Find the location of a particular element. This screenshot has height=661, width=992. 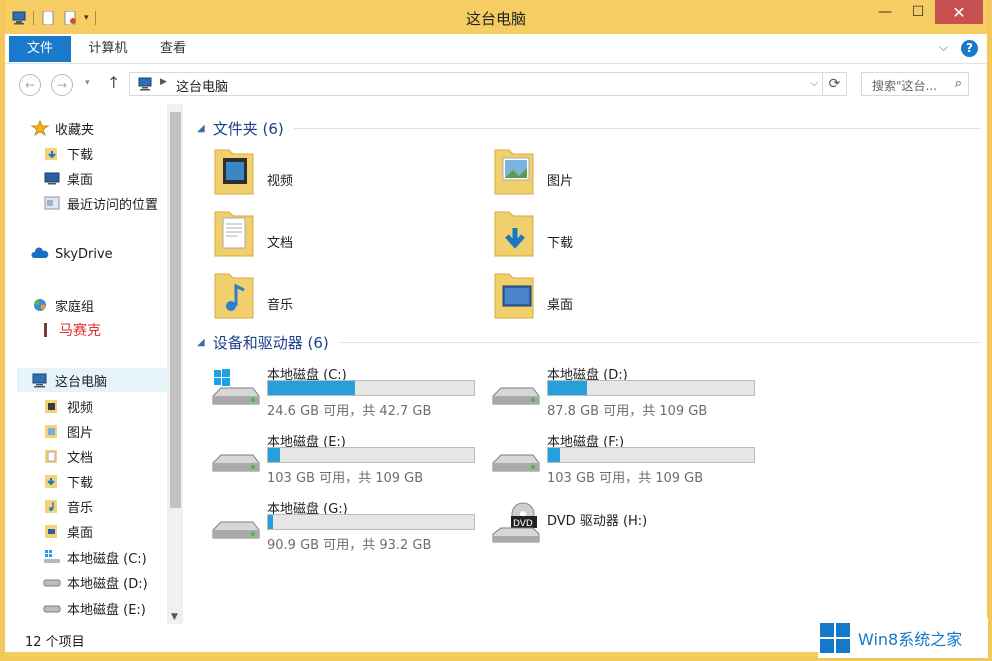

recent-places-icon is located at coordinates (52, 203).